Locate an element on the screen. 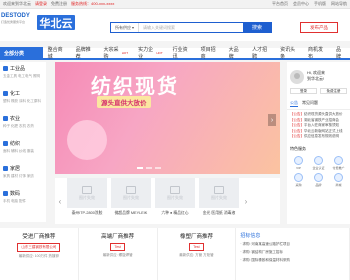 The width and height of the screenshot is (350, 280). sidebar-group: 农业 种子 化肥 农机 农药 is located at coordinates (23, 124).